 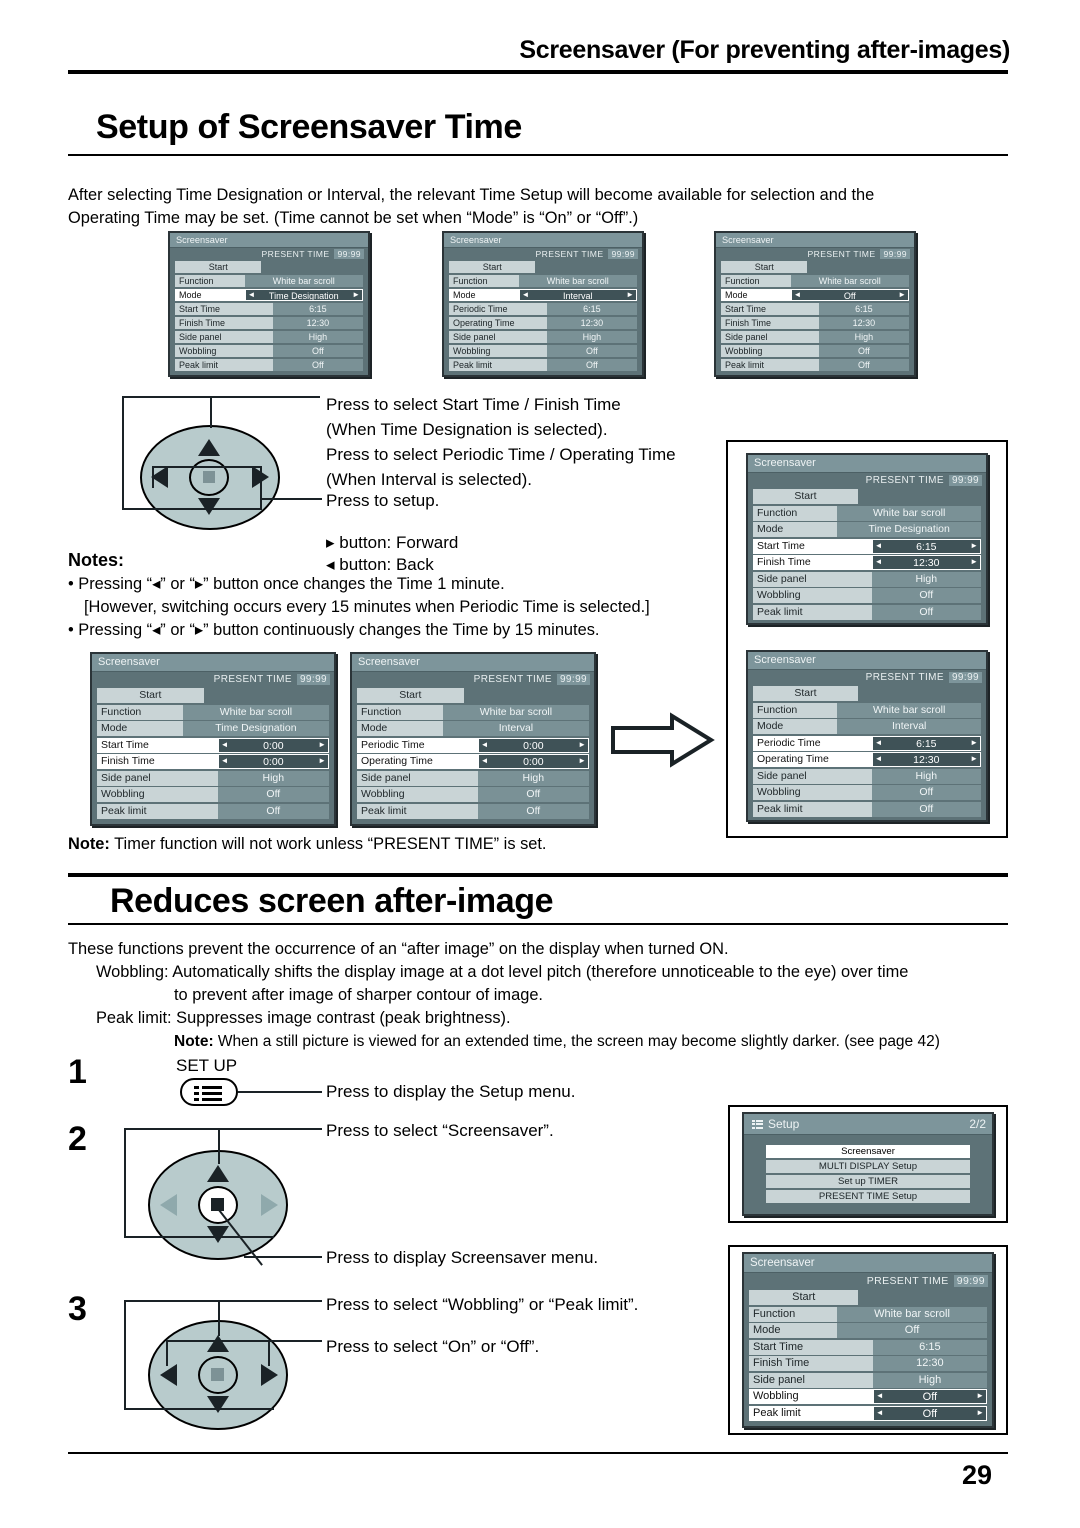 What do you see at coordinates (168, 1375) in the screenshot?
I see `dpad-left-icon` at bounding box center [168, 1375].